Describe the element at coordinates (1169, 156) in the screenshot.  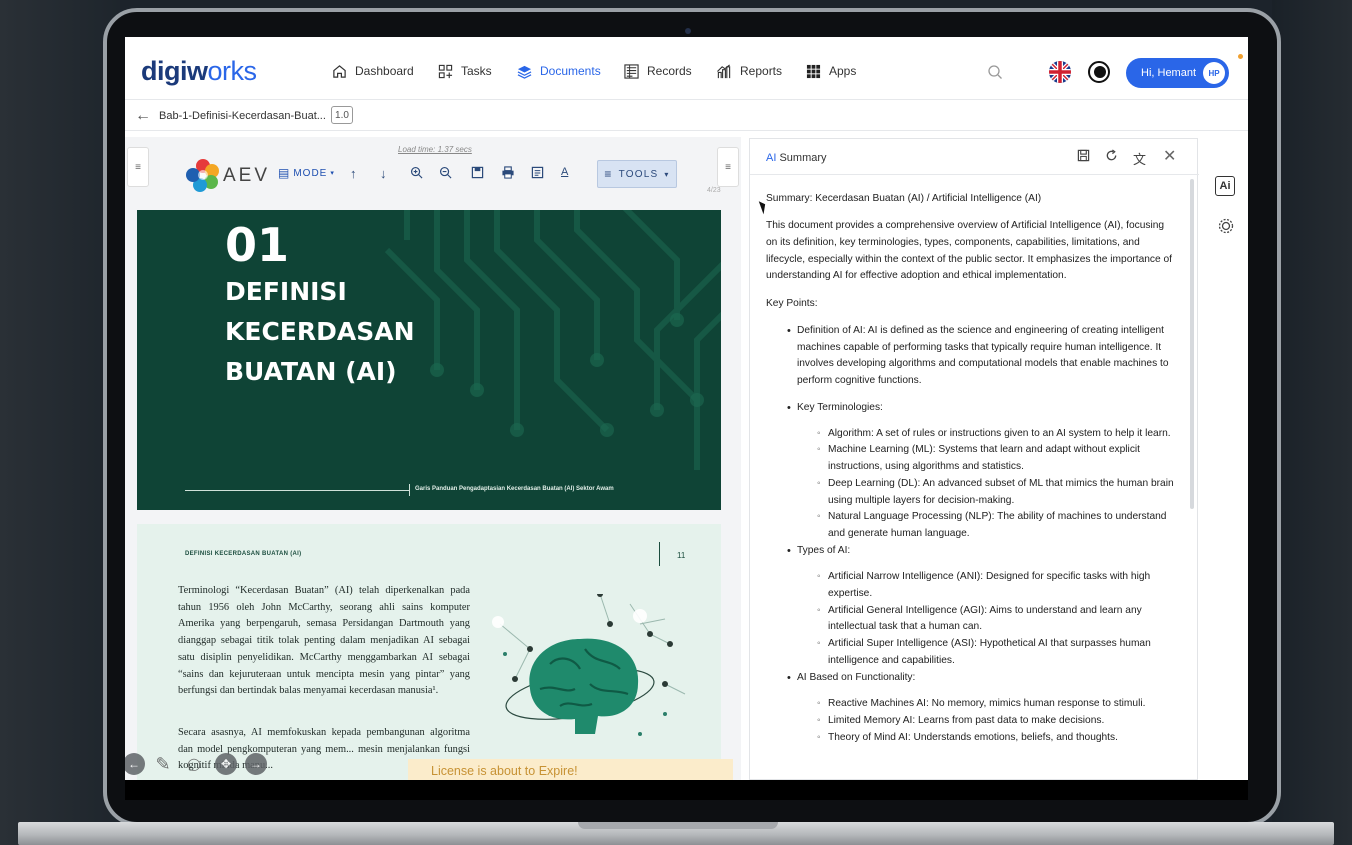
I see `close-icon: ✕` at that location.